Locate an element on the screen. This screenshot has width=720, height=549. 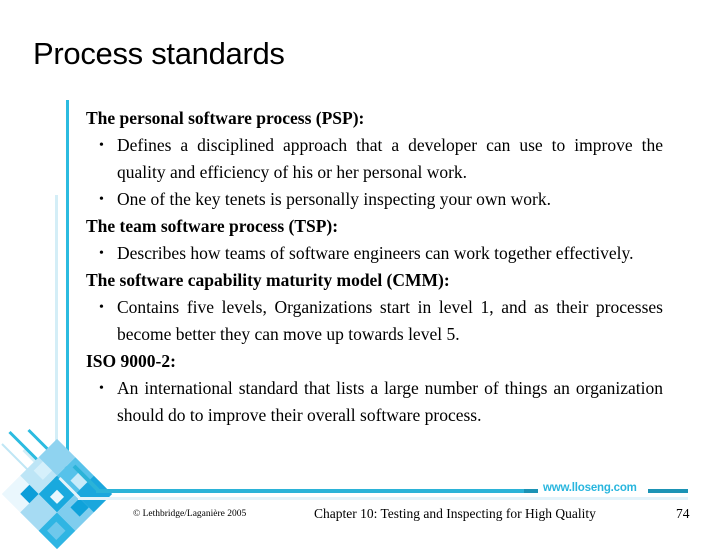
footer-rule-dash-right is located at coordinates (668, 491).